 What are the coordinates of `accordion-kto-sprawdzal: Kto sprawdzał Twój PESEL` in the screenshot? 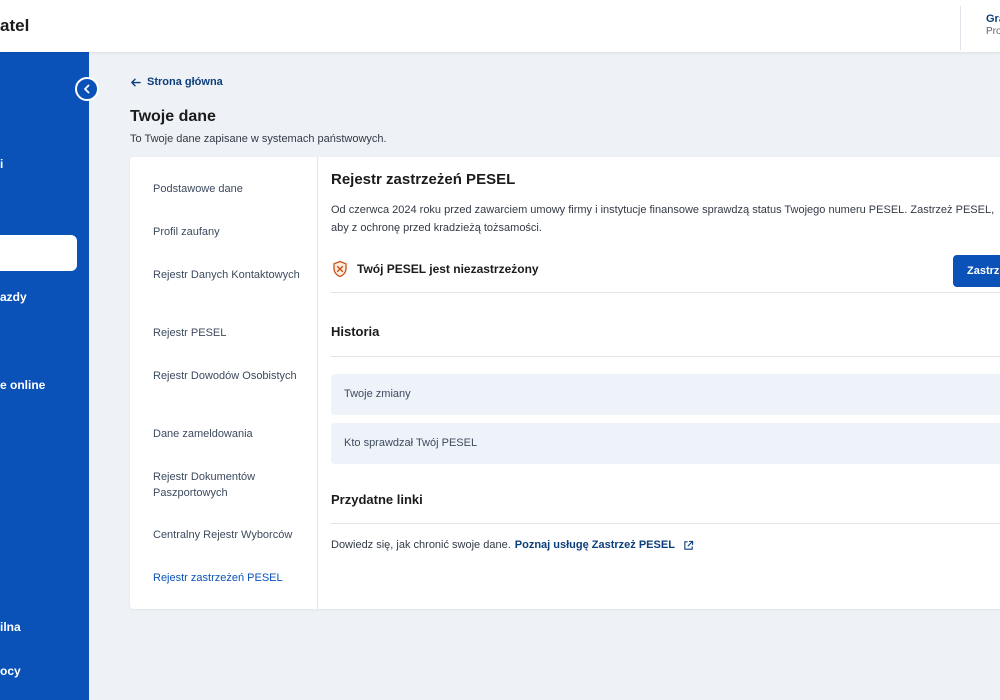 It's located at (665, 443).